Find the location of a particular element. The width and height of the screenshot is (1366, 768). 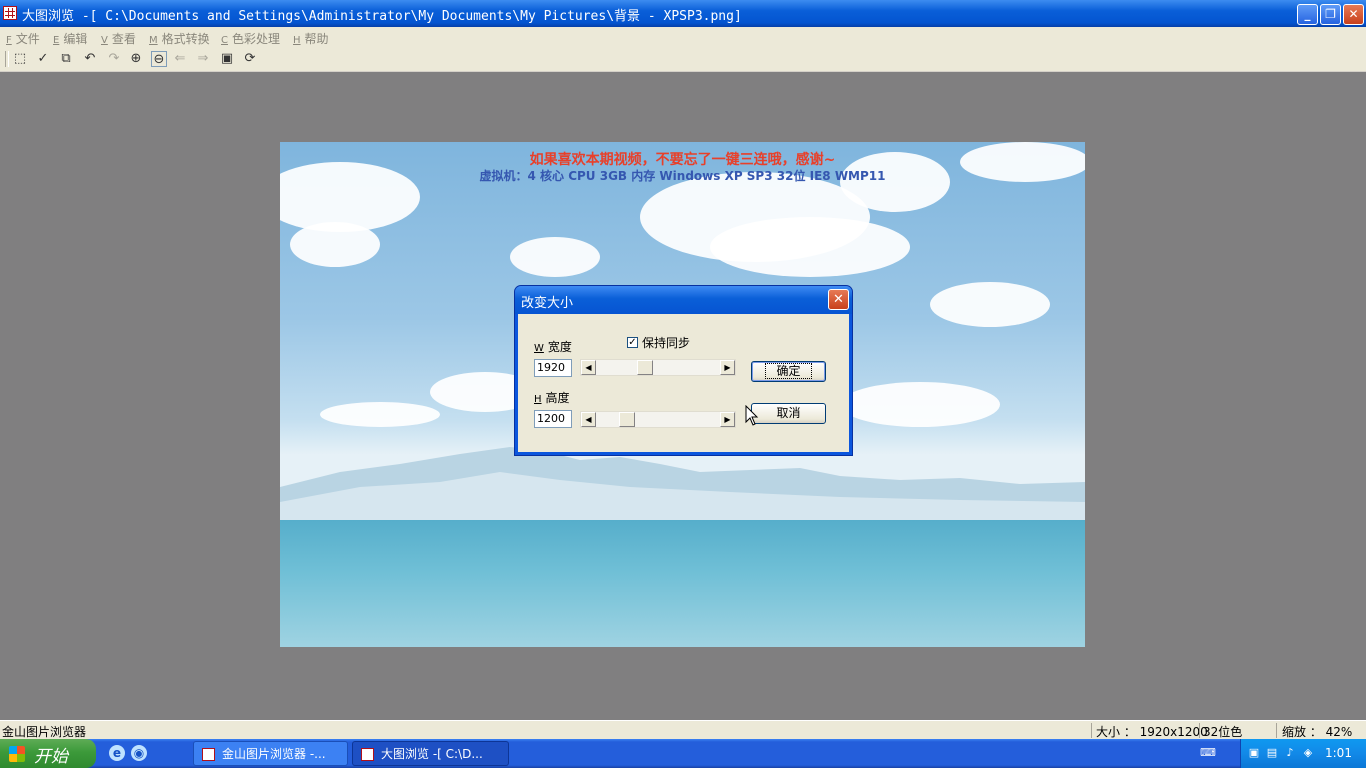

status-zoom: 缩放 ： 42% is located at coordinates (1317, 732).